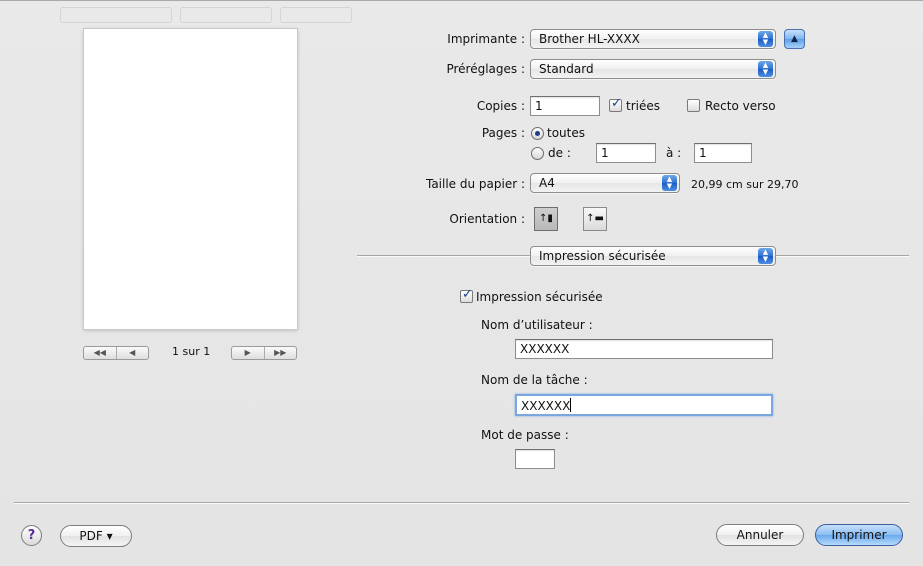  I want to click on job-name-value: XXXXXX, so click(546, 406).